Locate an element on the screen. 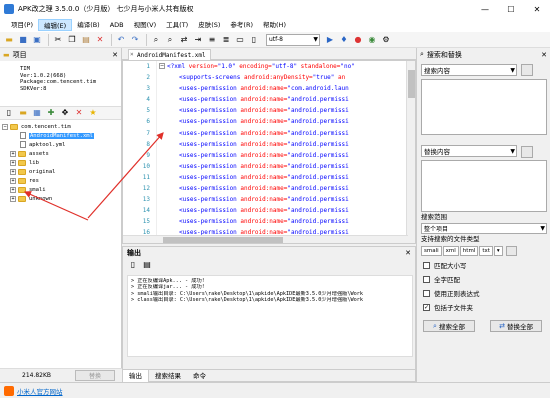 This screenshot has width=550, height=398. close-window-button: ✕ is located at coordinates (537, 9).